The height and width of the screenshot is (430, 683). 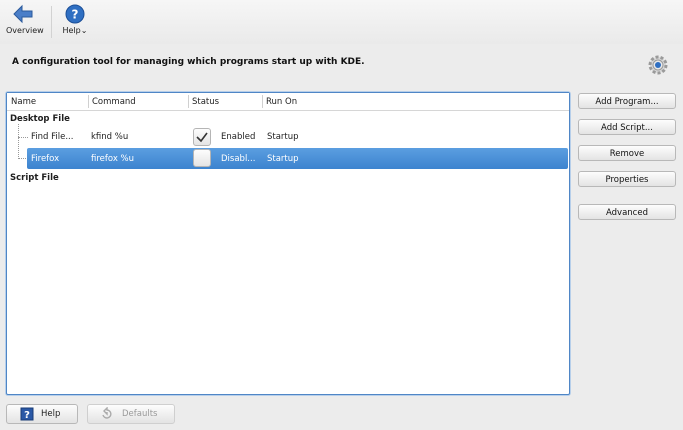 I want to click on row-status: Enabled, so click(x=238, y=137).